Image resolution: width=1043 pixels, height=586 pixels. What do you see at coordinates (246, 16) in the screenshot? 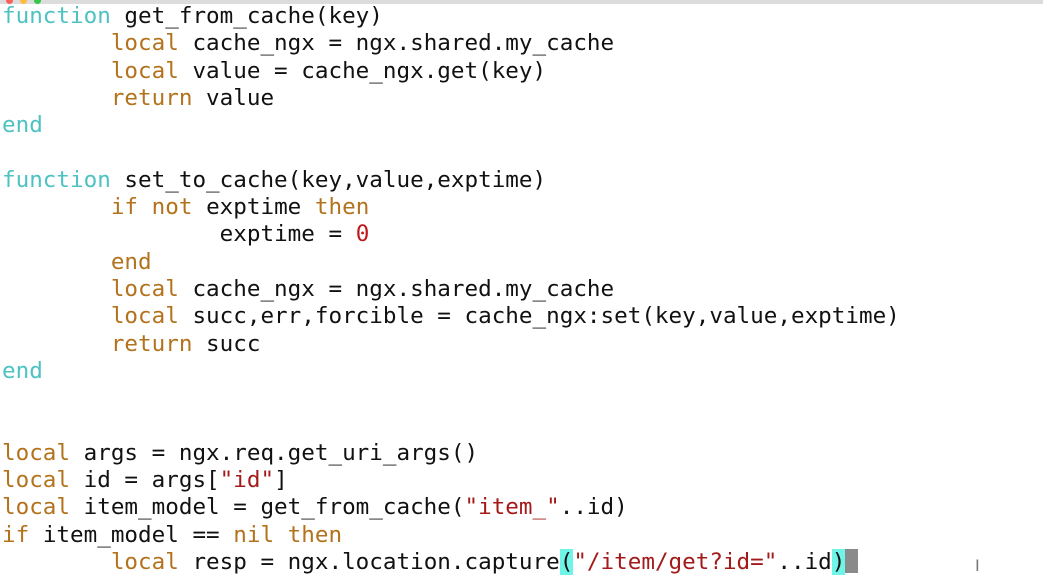
I see `code-text: get_from_cache(key)` at bounding box center [246, 16].